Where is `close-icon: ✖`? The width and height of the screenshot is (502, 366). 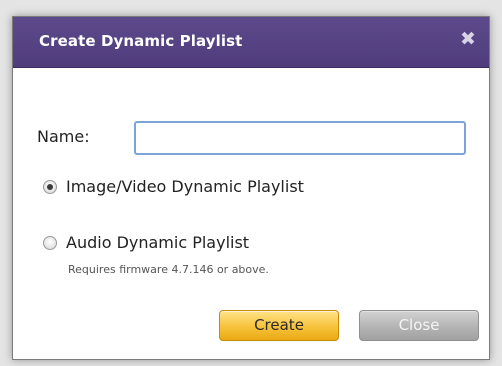 close-icon: ✖ is located at coordinates (468, 39).